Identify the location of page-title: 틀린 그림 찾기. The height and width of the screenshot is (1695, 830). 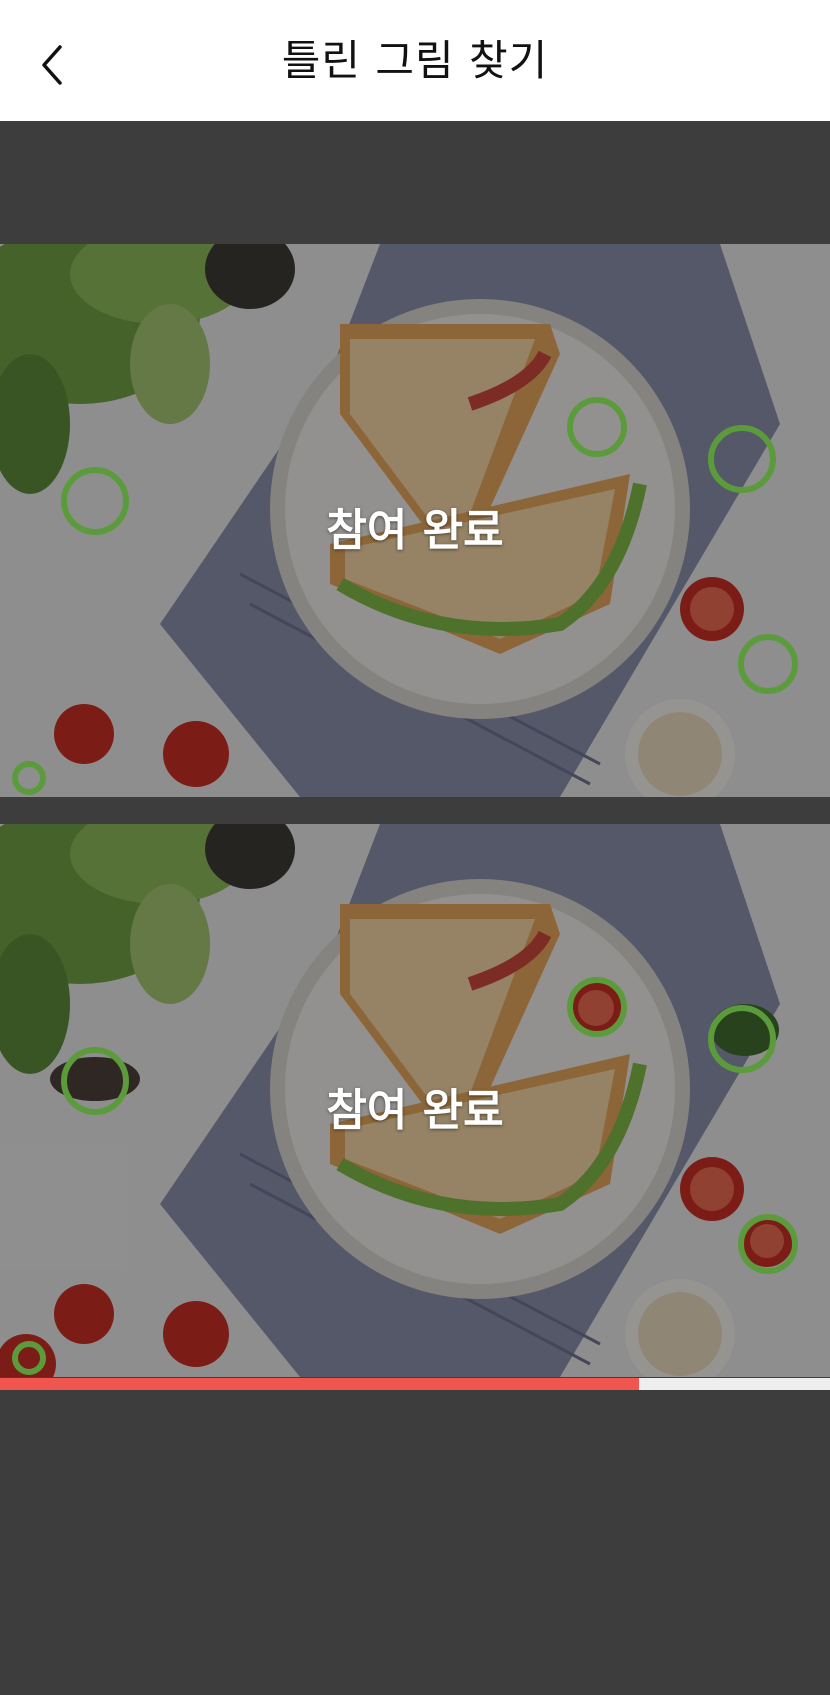
(415, 60).